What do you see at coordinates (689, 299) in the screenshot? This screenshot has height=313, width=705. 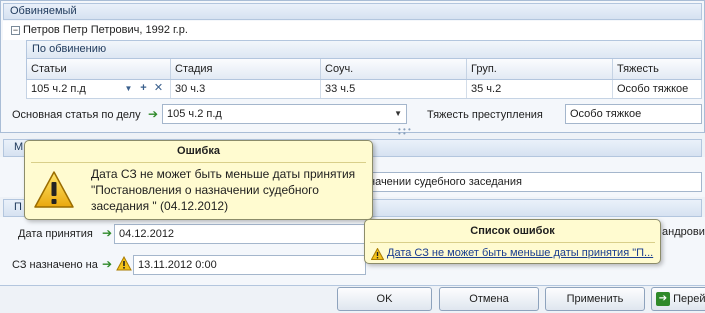 I see `next-button-label: Перей` at bounding box center [689, 299].